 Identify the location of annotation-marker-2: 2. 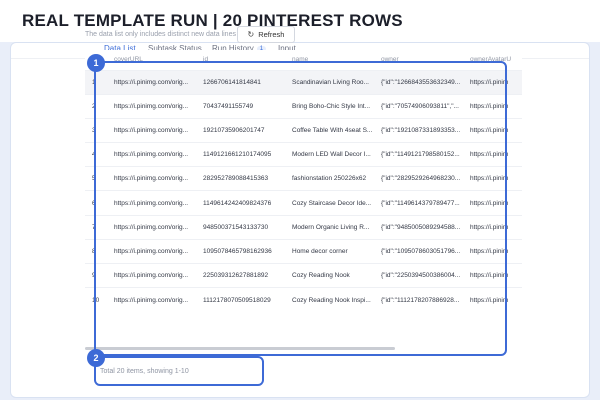
(96, 358).